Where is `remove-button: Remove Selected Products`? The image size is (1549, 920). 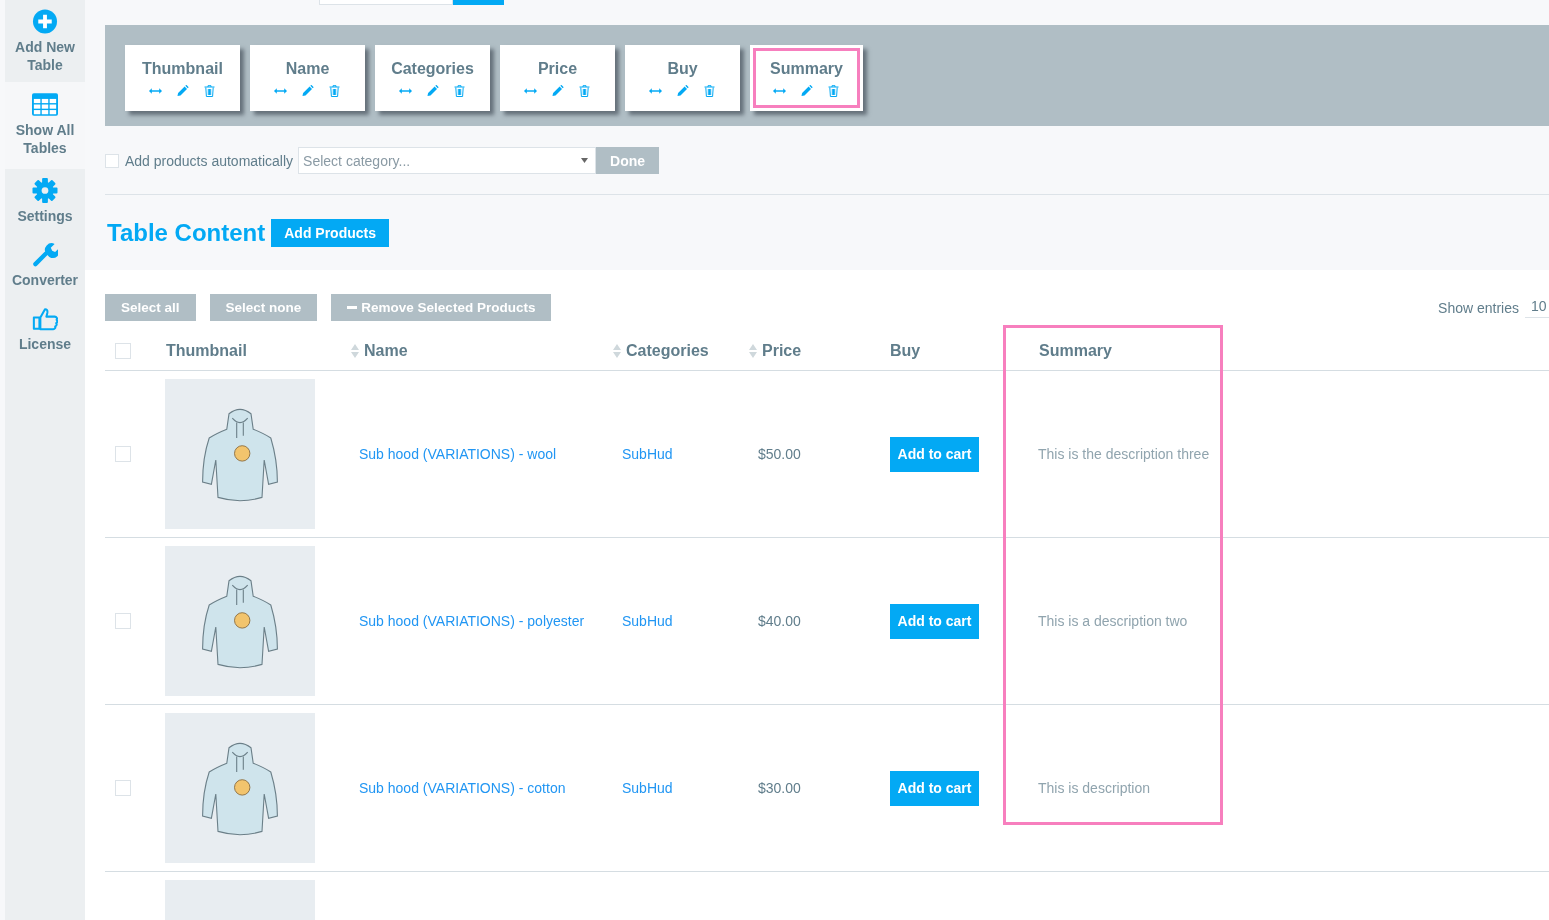 remove-button: Remove Selected Products is located at coordinates (441, 307).